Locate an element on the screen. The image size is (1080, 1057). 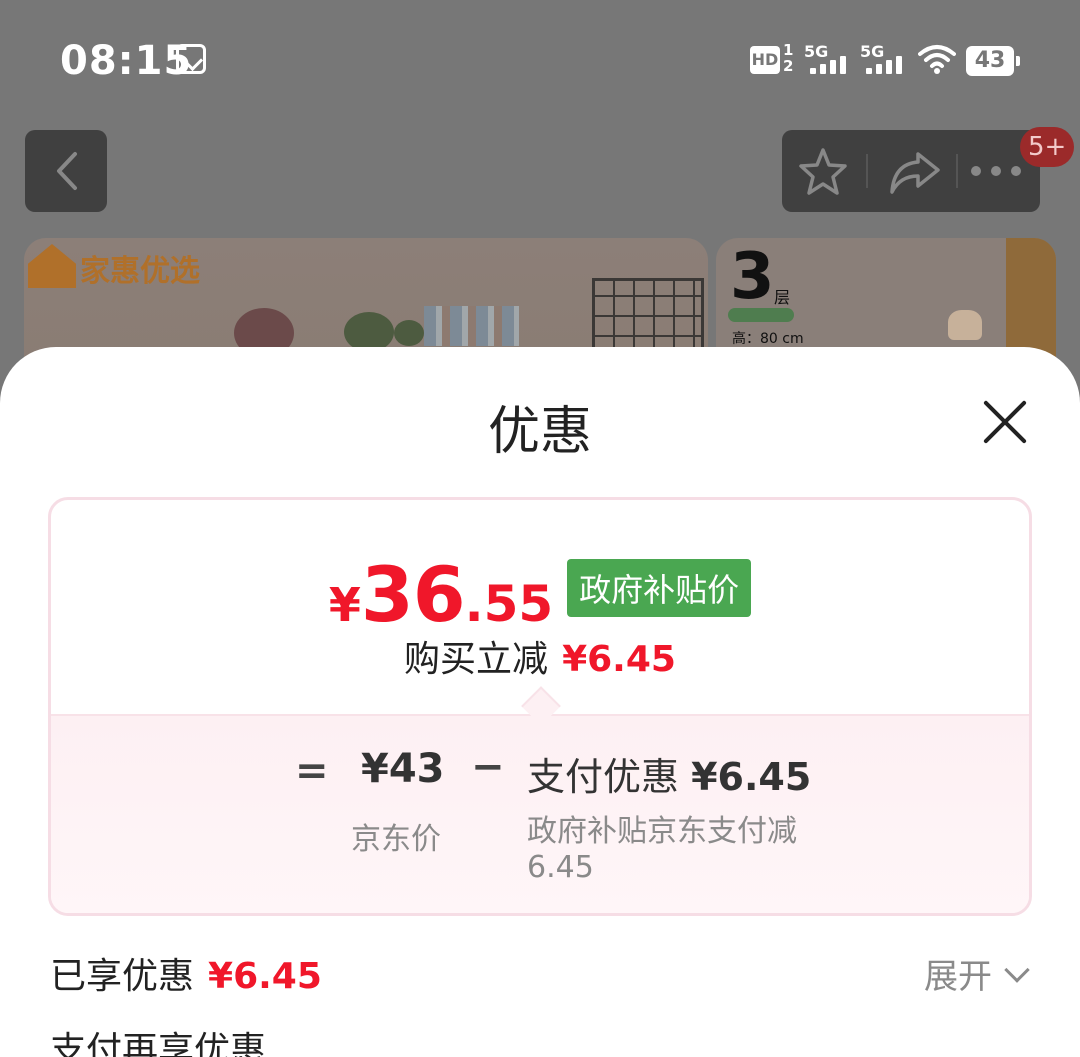
notification-badge: 5+ is located at coordinates (1047, 147).